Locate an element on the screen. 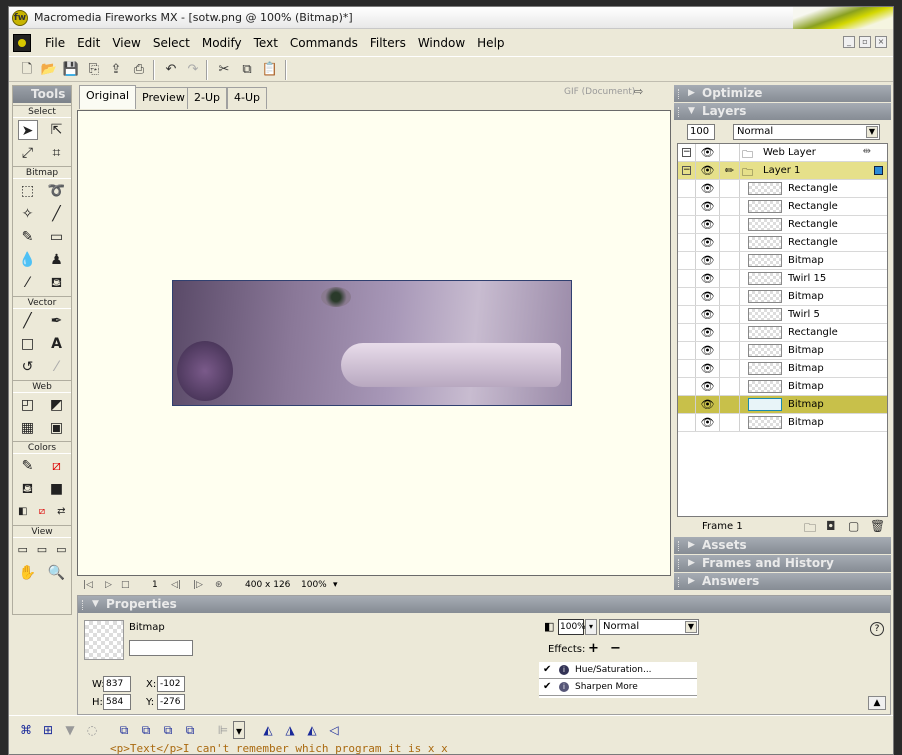 This screenshot has height=755, width=902. effect-row: ✔ i Sharpen More is located at coordinates (618, 687).